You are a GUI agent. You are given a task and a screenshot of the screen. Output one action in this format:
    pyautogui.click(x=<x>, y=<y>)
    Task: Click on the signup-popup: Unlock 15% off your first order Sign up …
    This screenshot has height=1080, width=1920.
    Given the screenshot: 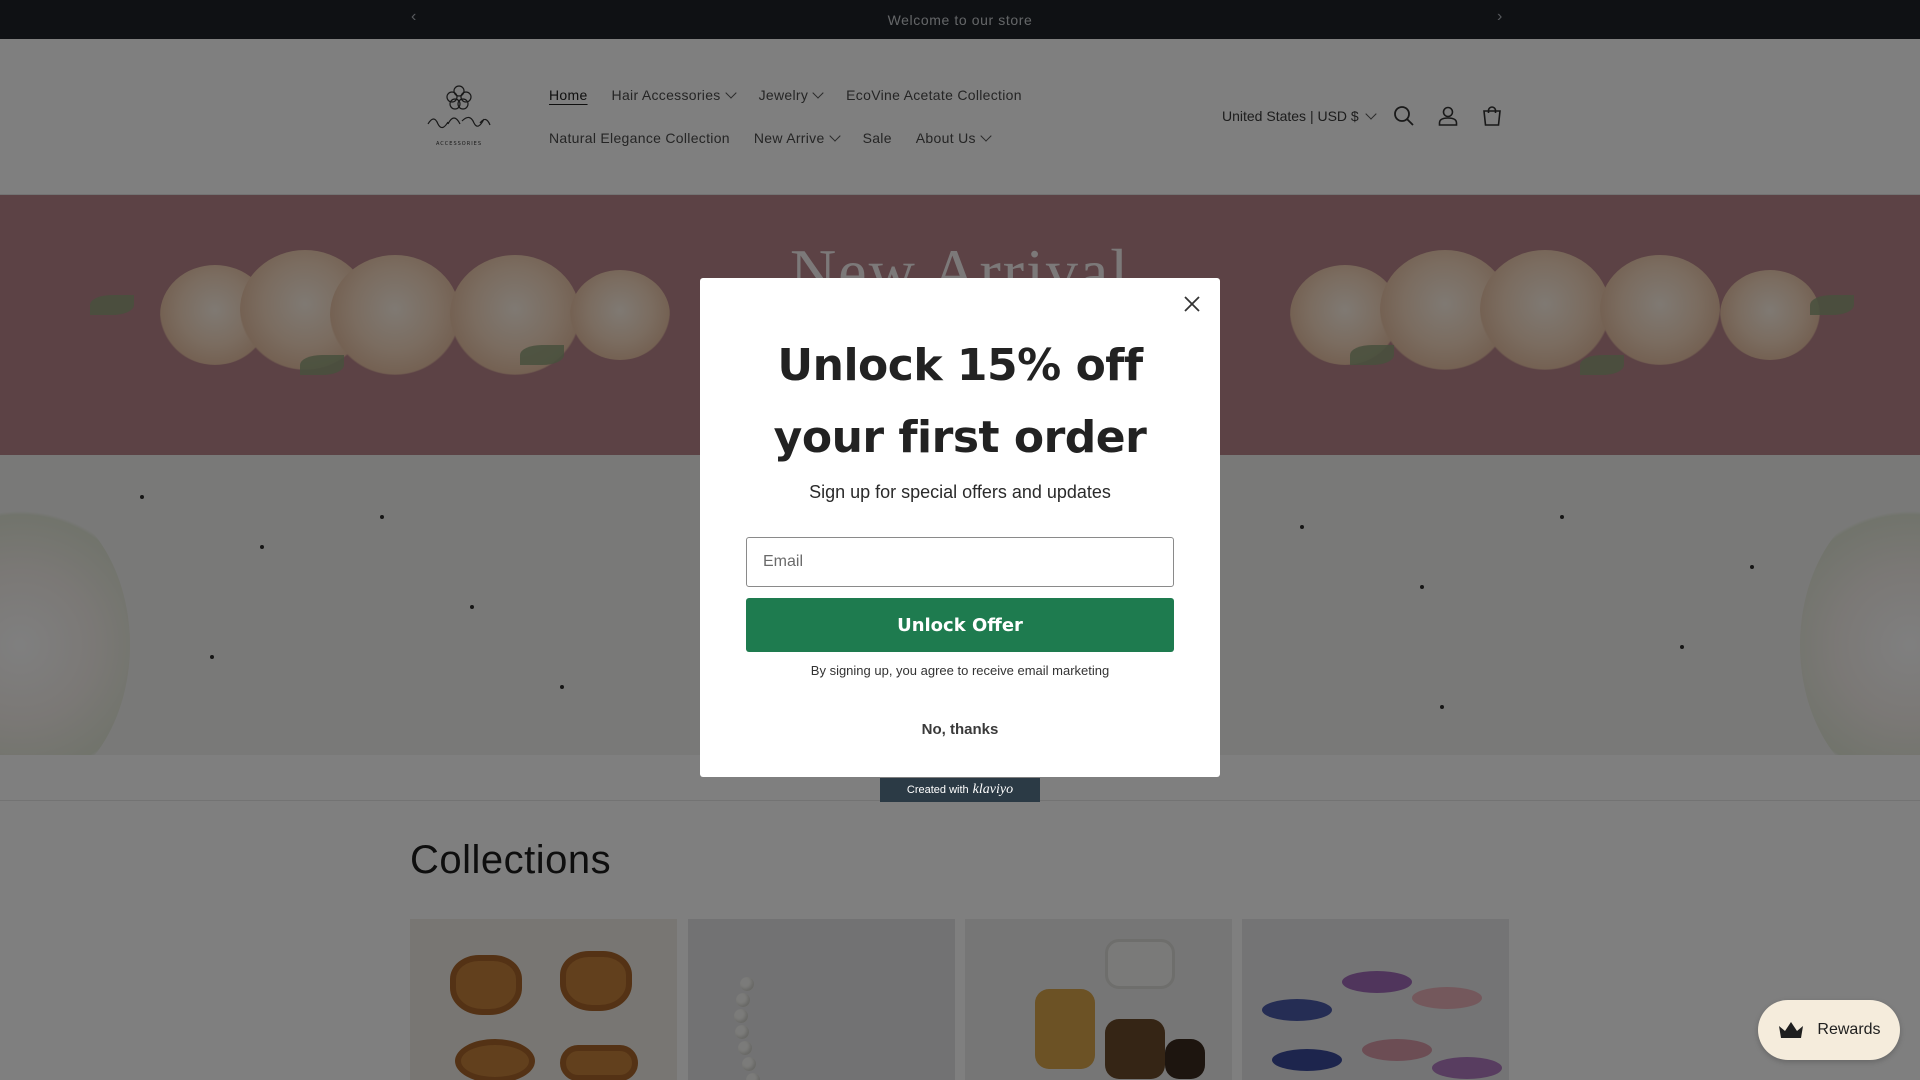 What is the action you would take?
    pyautogui.click(x=960, y=527)
    